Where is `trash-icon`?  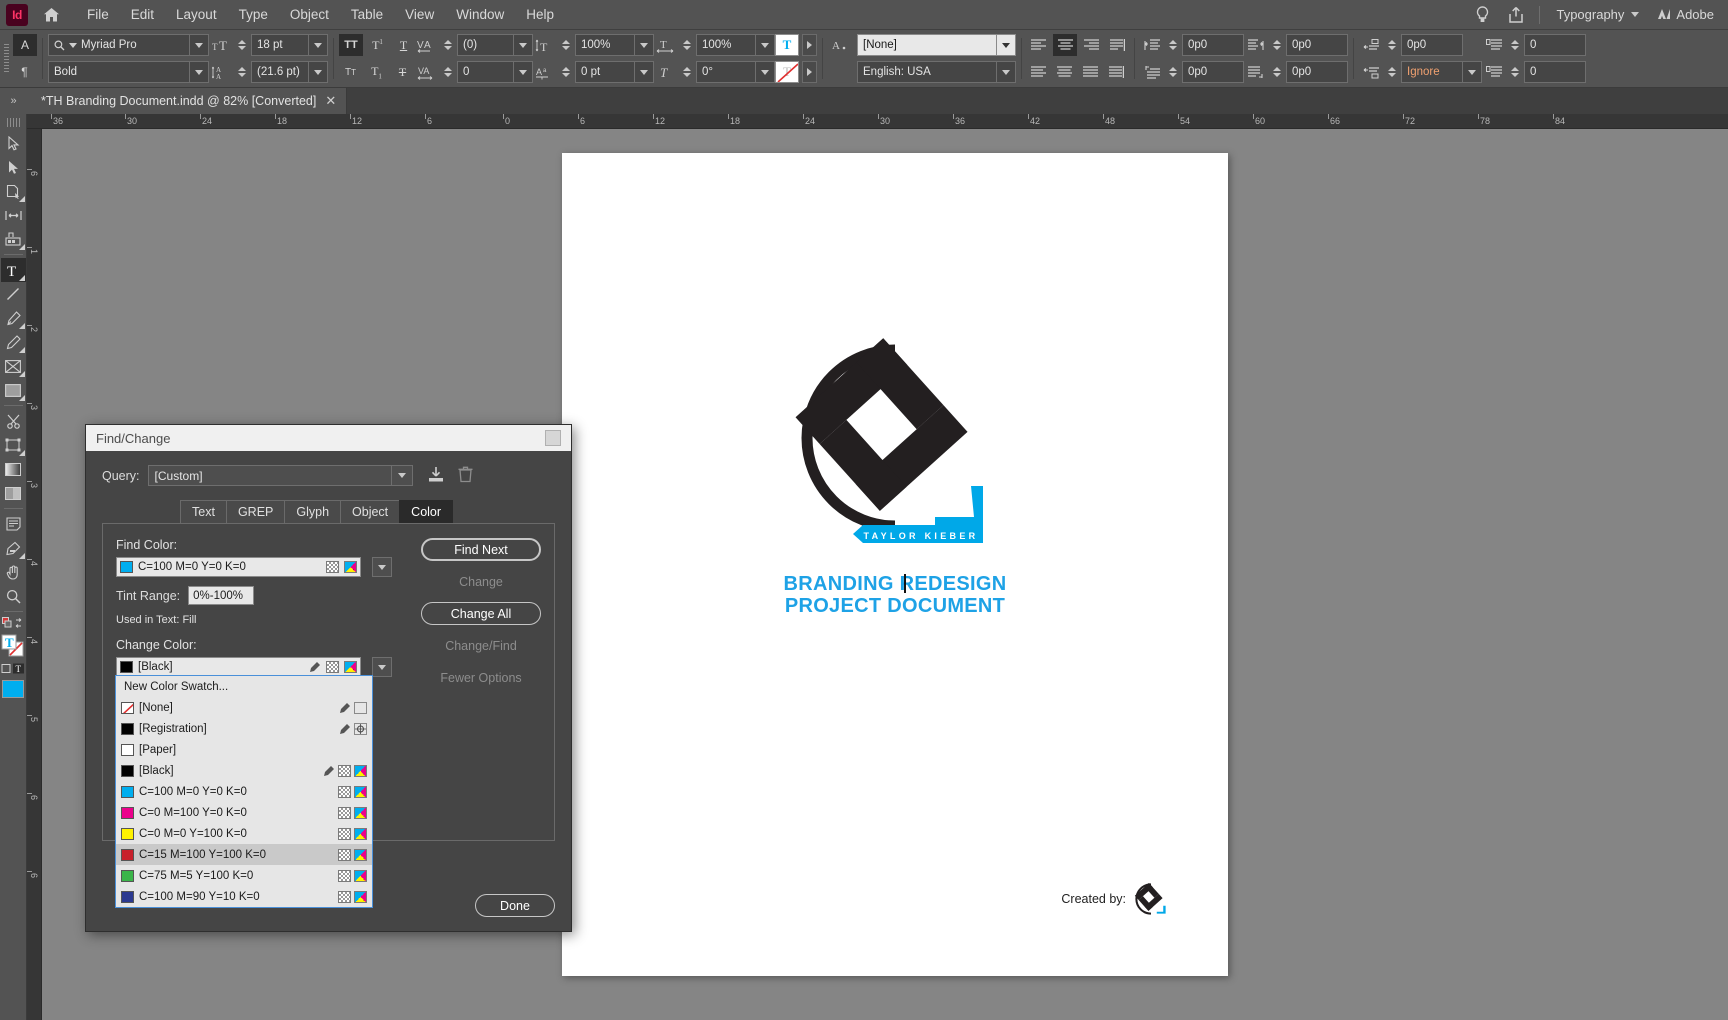
trash-icon is located at coordinates (465, 476).